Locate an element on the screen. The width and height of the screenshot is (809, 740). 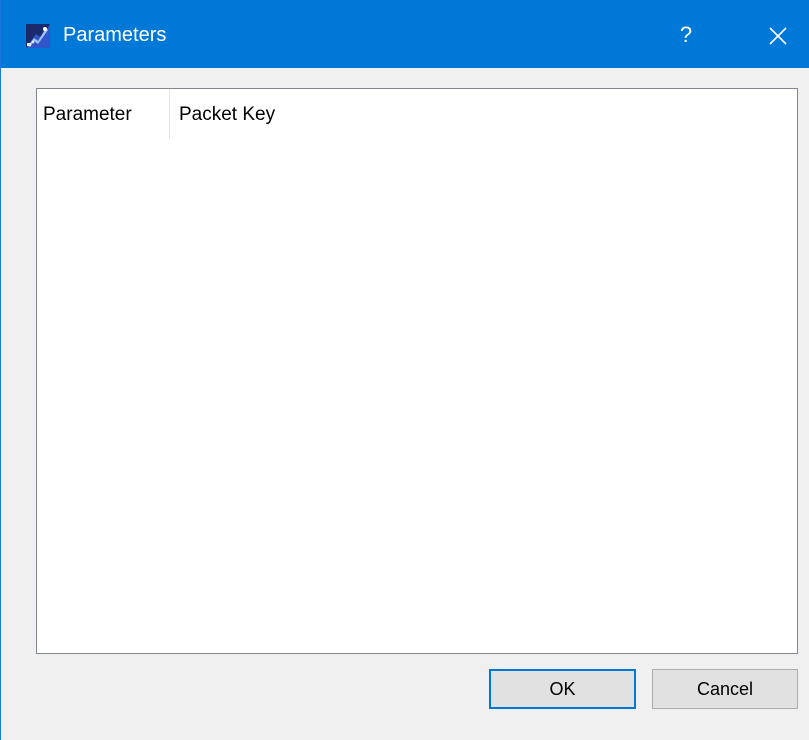
ok-button: OK is located at coordinates (562, 689).